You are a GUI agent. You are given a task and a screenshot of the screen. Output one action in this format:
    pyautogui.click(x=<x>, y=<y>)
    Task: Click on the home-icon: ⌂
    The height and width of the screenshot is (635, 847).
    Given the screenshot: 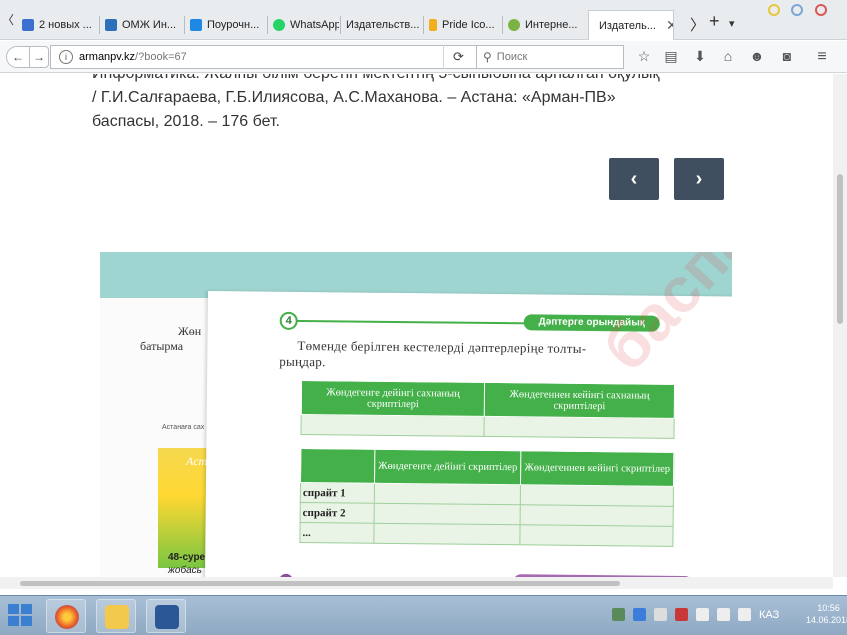 What is the action you would take?
    pyautogui.click(x=728, y=56)
    